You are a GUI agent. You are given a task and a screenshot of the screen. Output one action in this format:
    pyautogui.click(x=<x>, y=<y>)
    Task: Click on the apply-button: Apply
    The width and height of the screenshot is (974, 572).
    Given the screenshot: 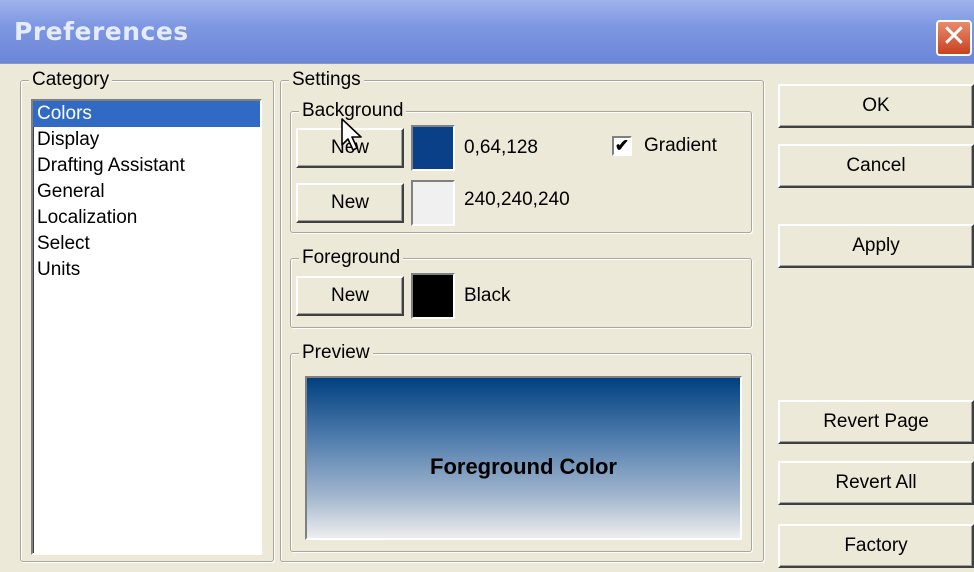 What is the action you would take?
    pyautogui.click(x=876, y=246)
    